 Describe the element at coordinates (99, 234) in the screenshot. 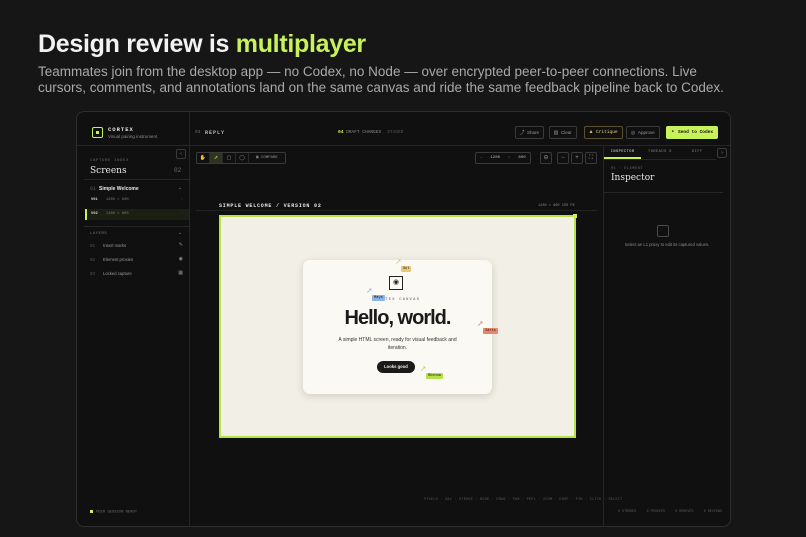

I see `layers-title: LAYERS` at that location.